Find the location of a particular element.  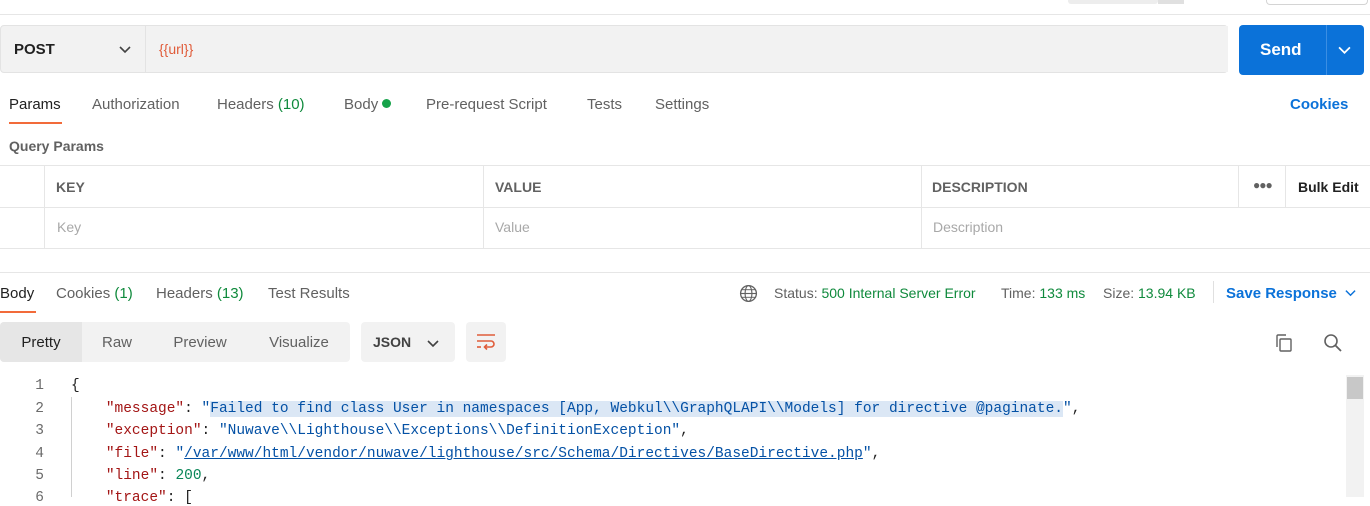

format-selector: JSON is located at coordinates (408, 342).